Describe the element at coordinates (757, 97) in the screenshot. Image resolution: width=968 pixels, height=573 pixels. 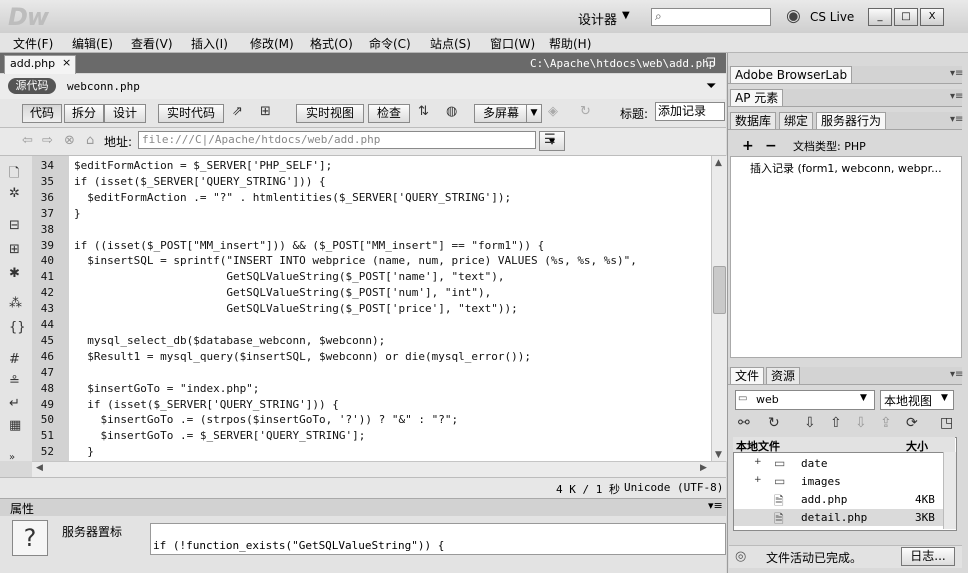
I see `tab-ap-elements: AP 元素` at that location.